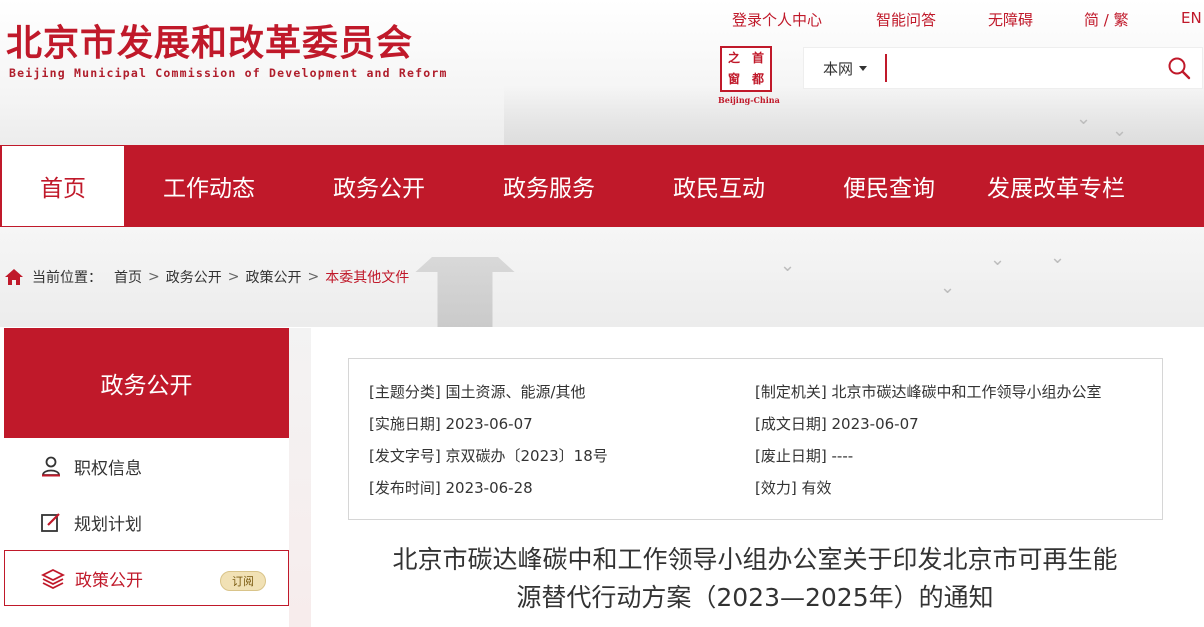 Image resolution: width=1204 pixels, height=627 pixels. Describe the element at coordinates (746, 69) in the screenshot. I see `beijing-china-seal-logo: 之 首 窗 都` at that location.